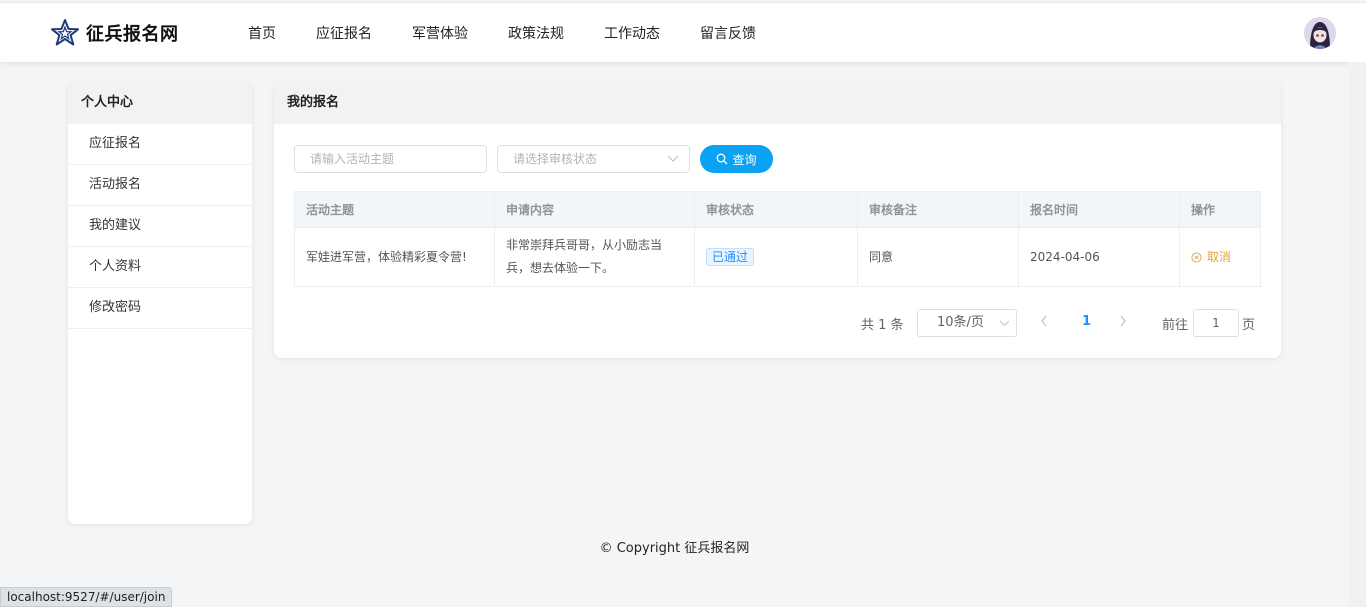 This screenshot has height=607, width=1366. I want to click on pagination-total: 共 1 条, so click(882, 325).